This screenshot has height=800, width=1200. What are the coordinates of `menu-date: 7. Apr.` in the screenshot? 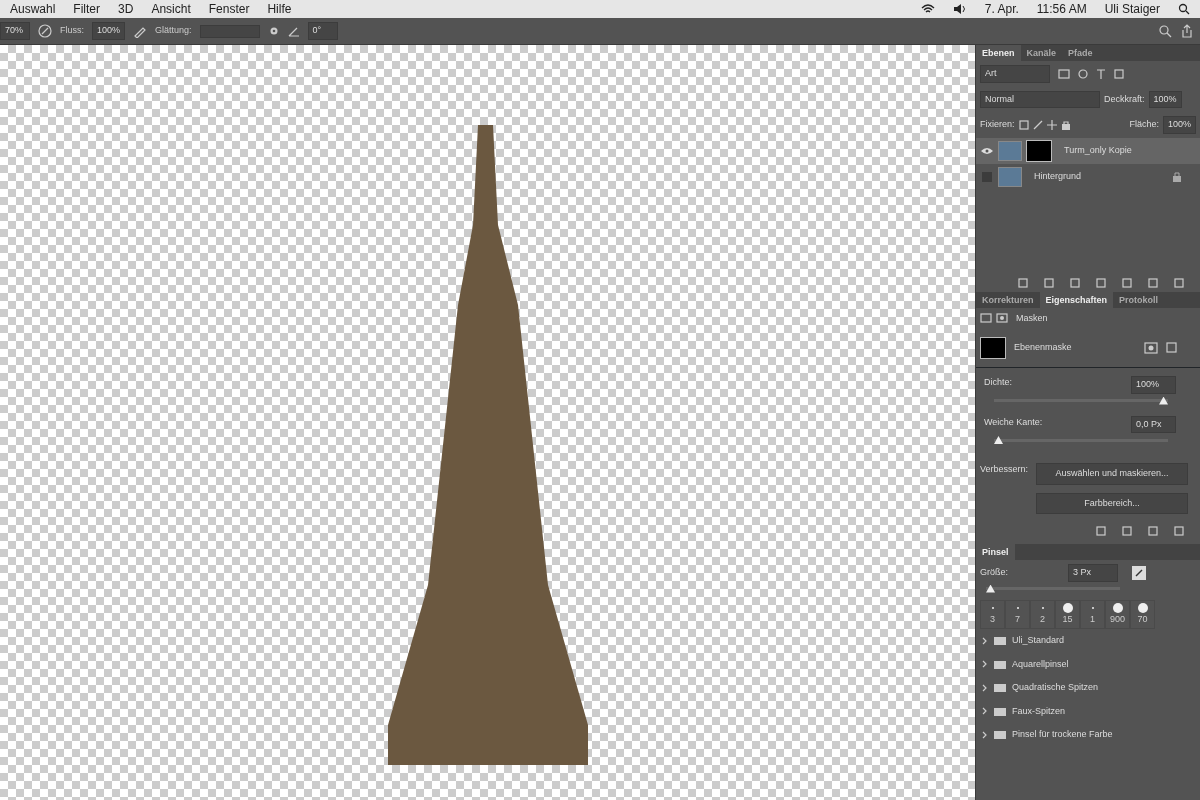 It's located at (1001, 9).